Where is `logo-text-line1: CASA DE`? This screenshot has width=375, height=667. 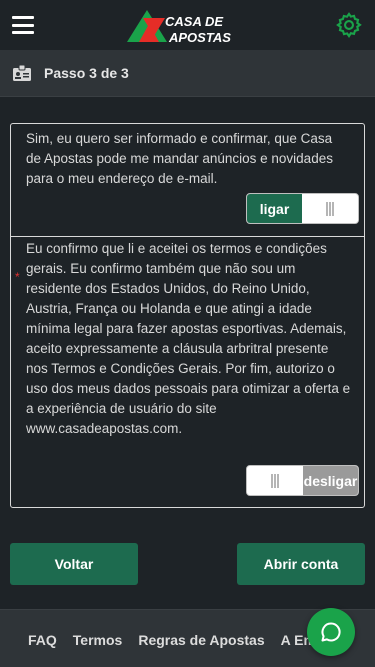
logo-text-line1: CASA DE is located at coordinates (194, 21).